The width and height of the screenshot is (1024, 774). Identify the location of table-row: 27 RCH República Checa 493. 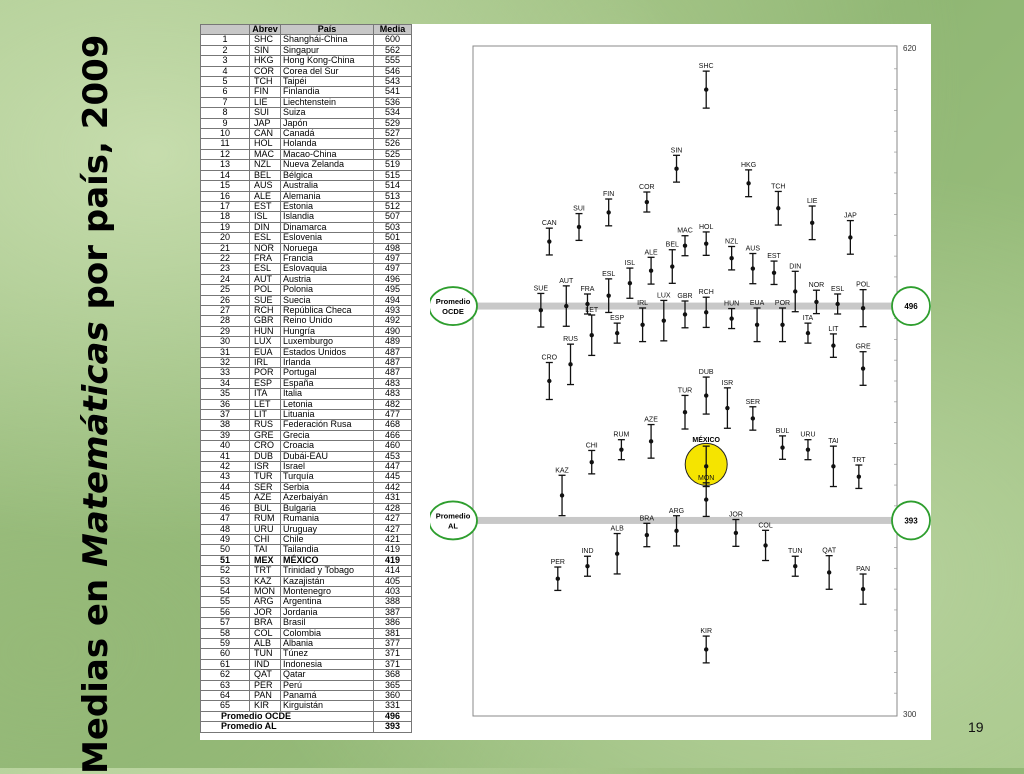
(306, 310).